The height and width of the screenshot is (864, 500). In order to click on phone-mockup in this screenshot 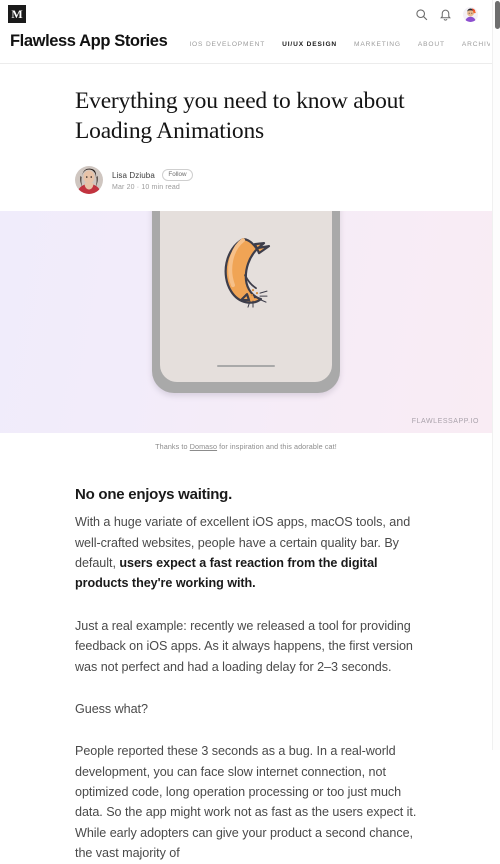, I will do `click(246, 302)`.